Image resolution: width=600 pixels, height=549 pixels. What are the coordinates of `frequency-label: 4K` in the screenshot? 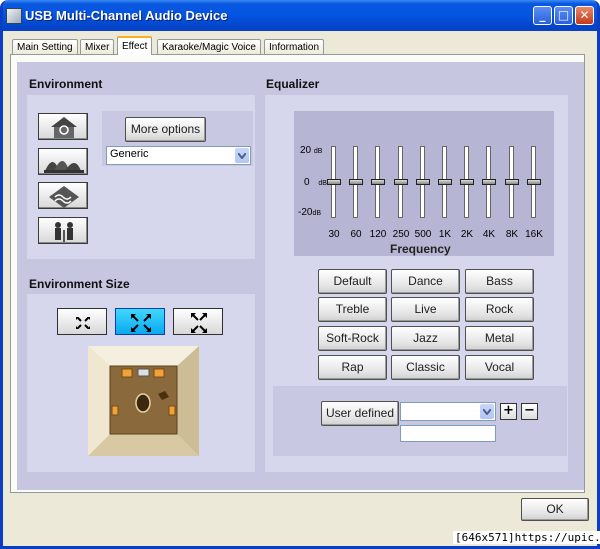 It's located at (489, 234).